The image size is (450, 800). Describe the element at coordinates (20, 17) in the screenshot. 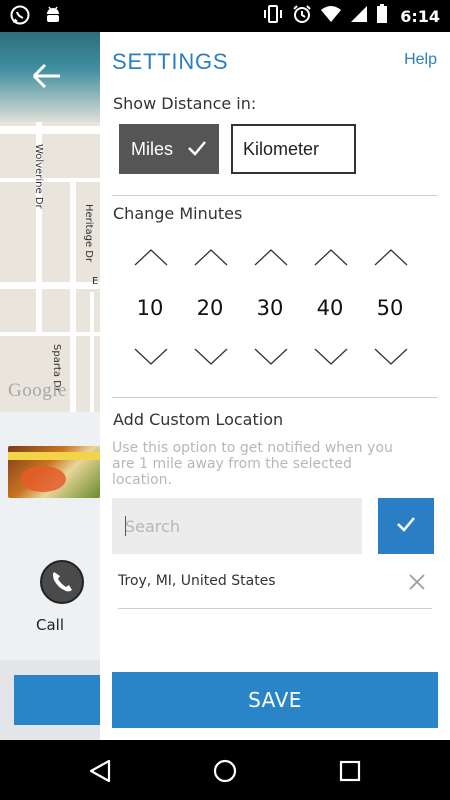

I see `whatsapp-icon` at that location.